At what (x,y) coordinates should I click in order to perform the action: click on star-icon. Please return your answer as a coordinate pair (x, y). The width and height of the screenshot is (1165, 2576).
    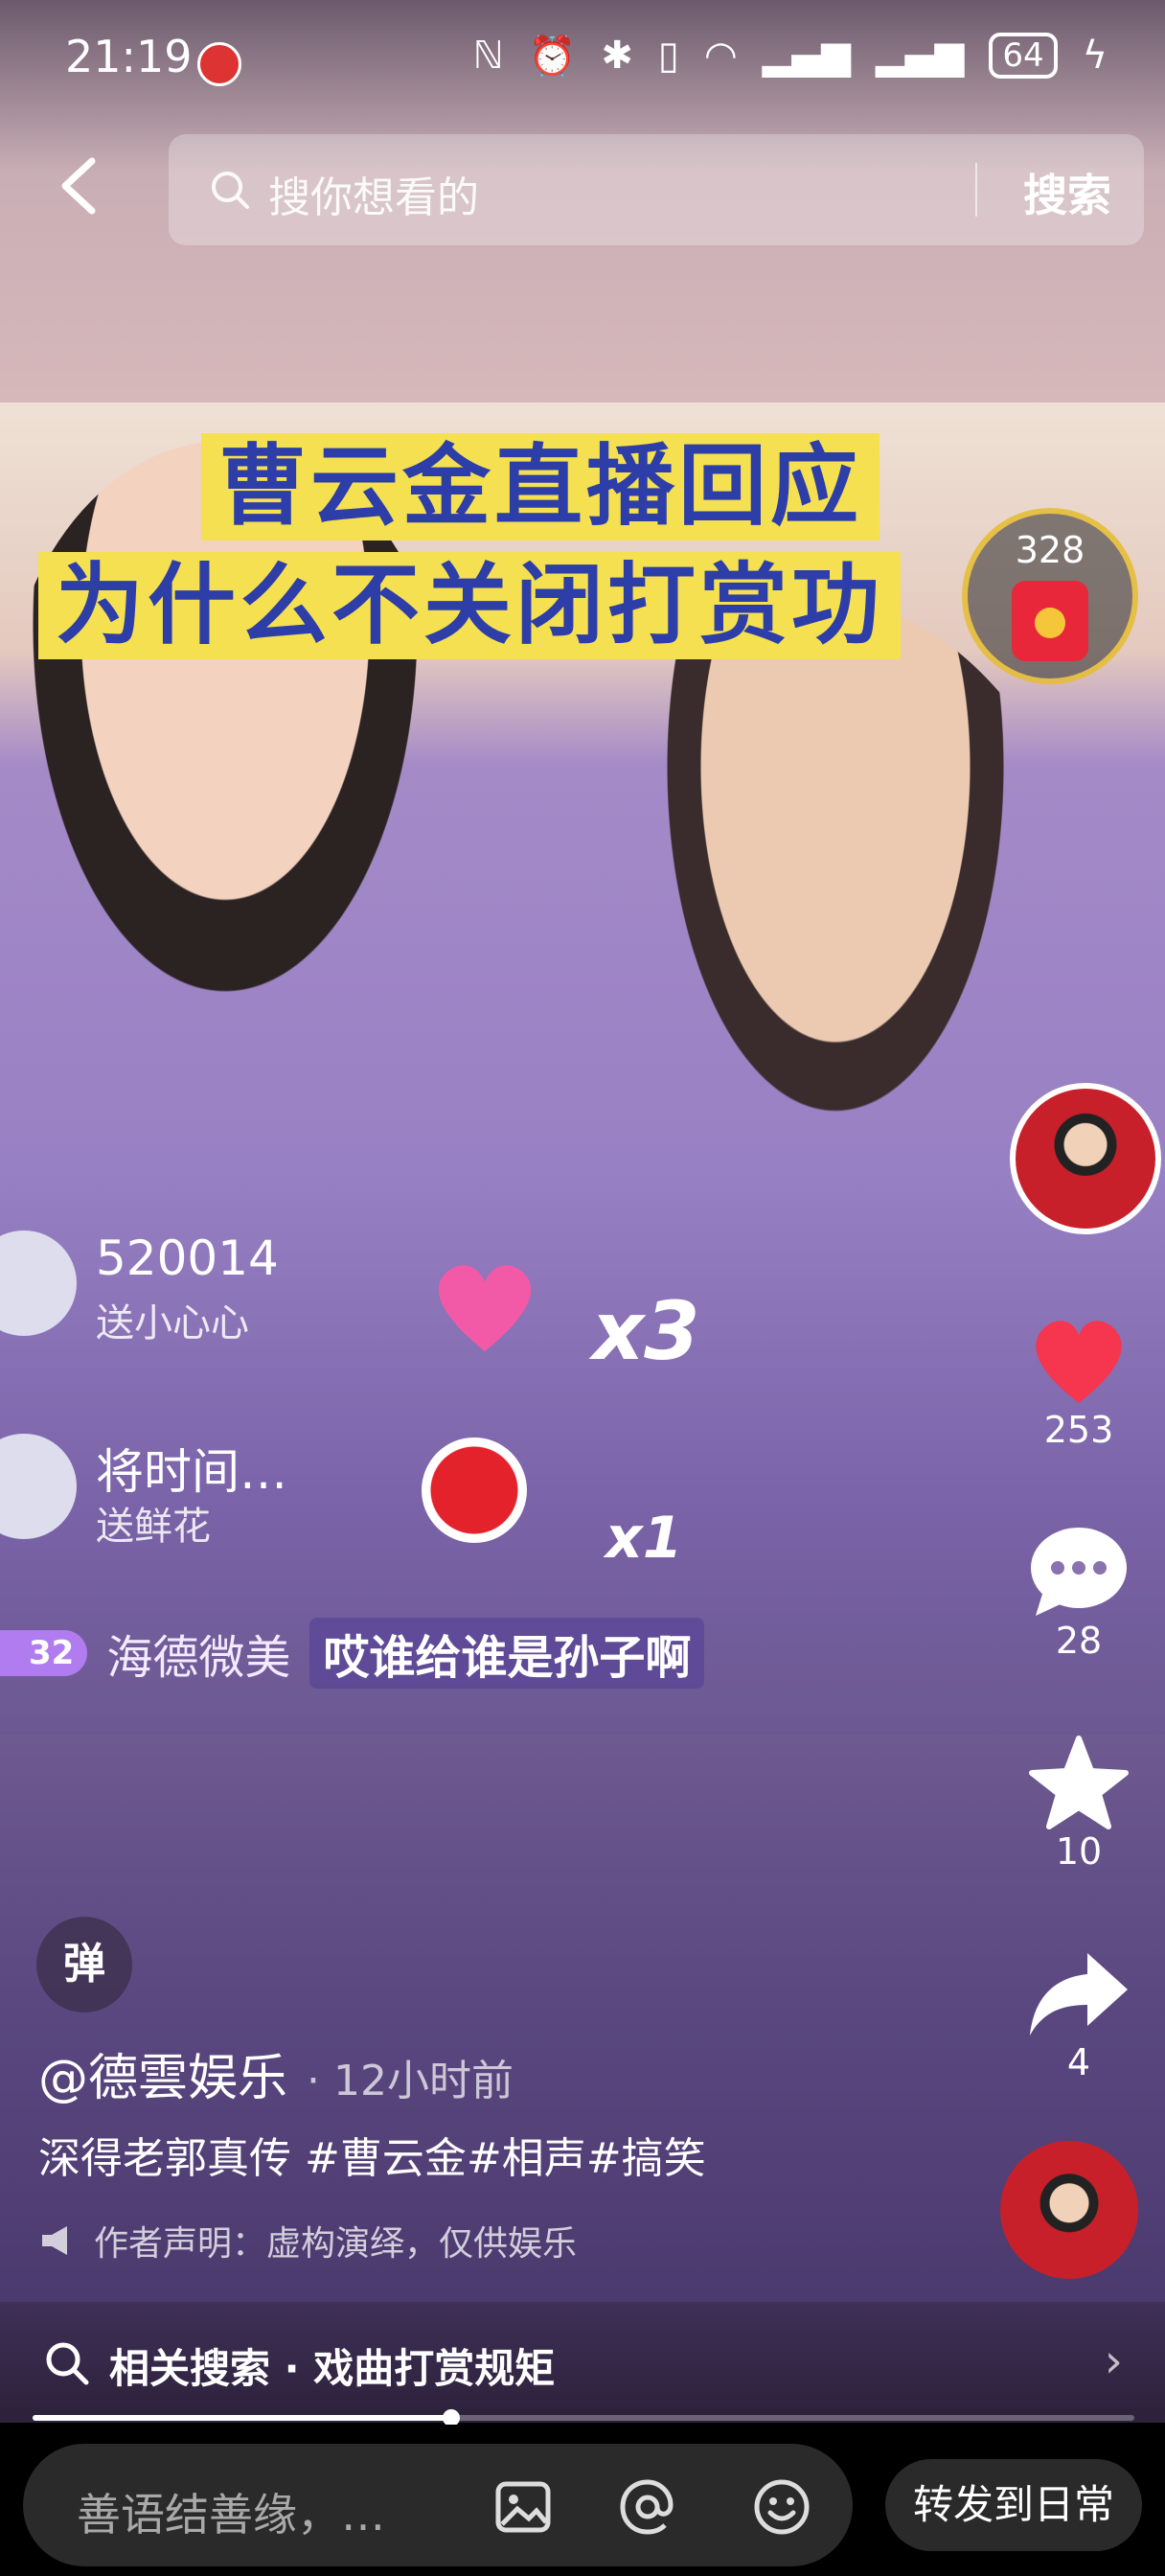
    Looking at the image, I should click on (1079, 1782).